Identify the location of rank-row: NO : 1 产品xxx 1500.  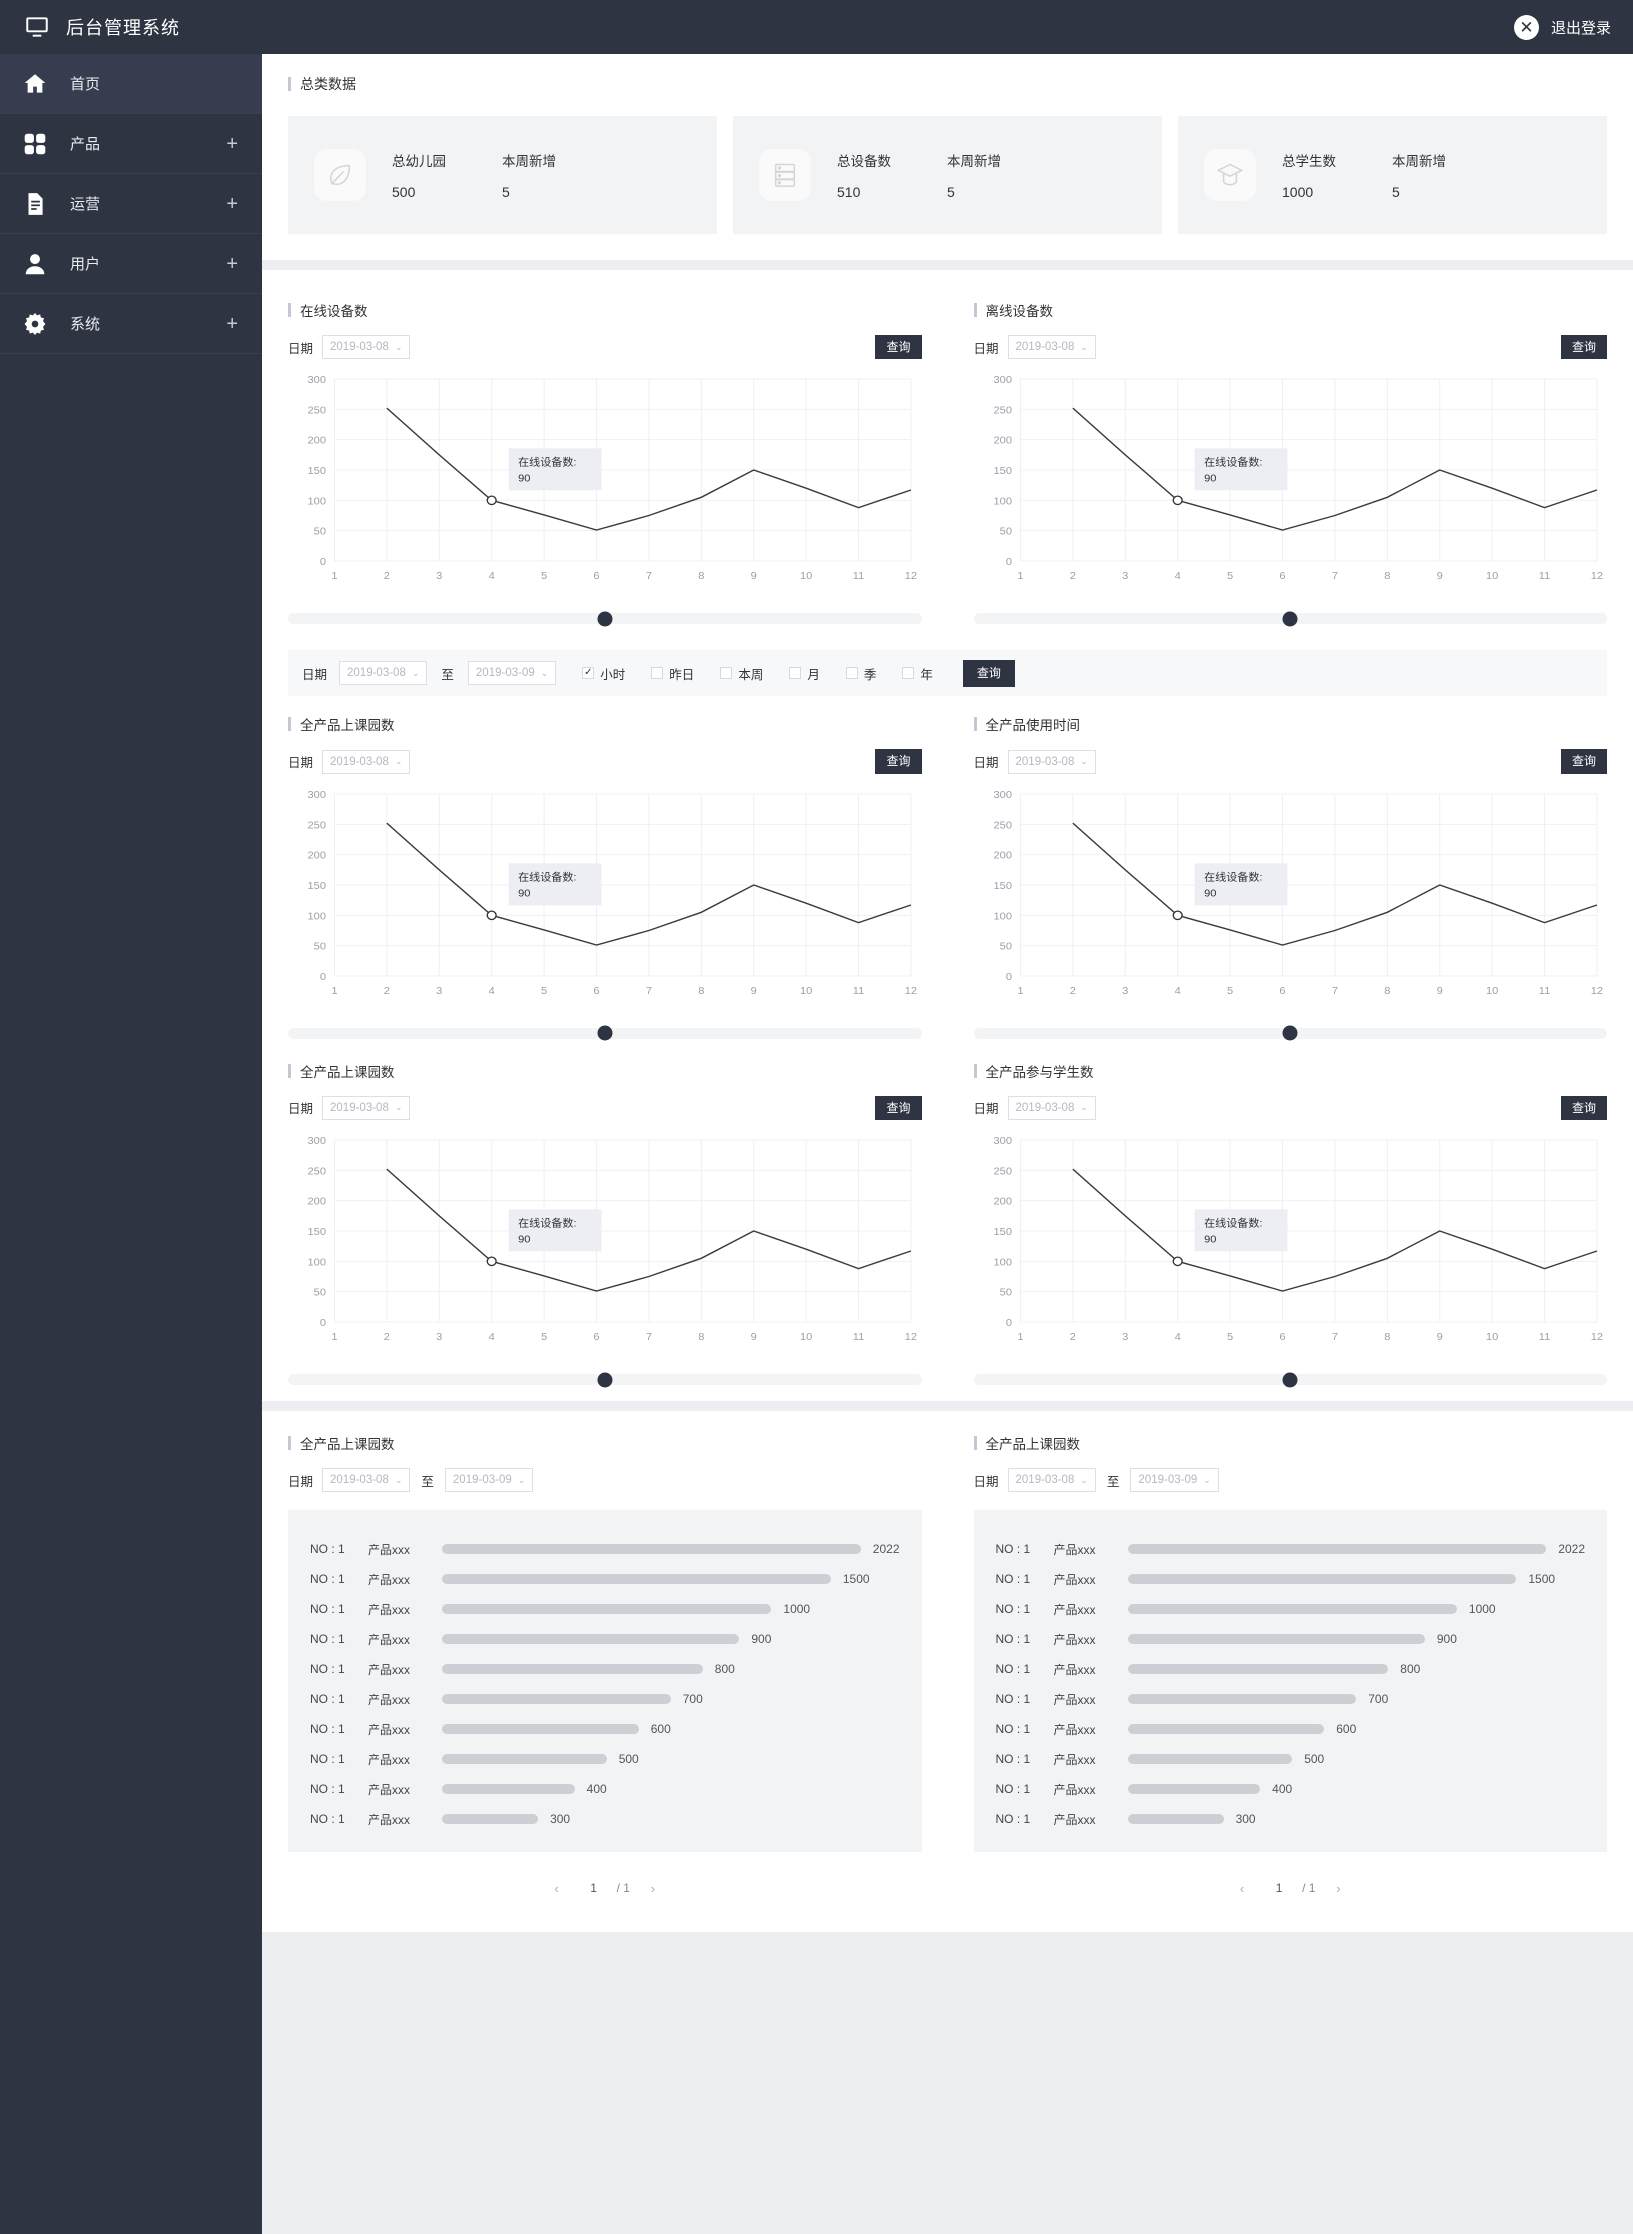
(1291, 1579).